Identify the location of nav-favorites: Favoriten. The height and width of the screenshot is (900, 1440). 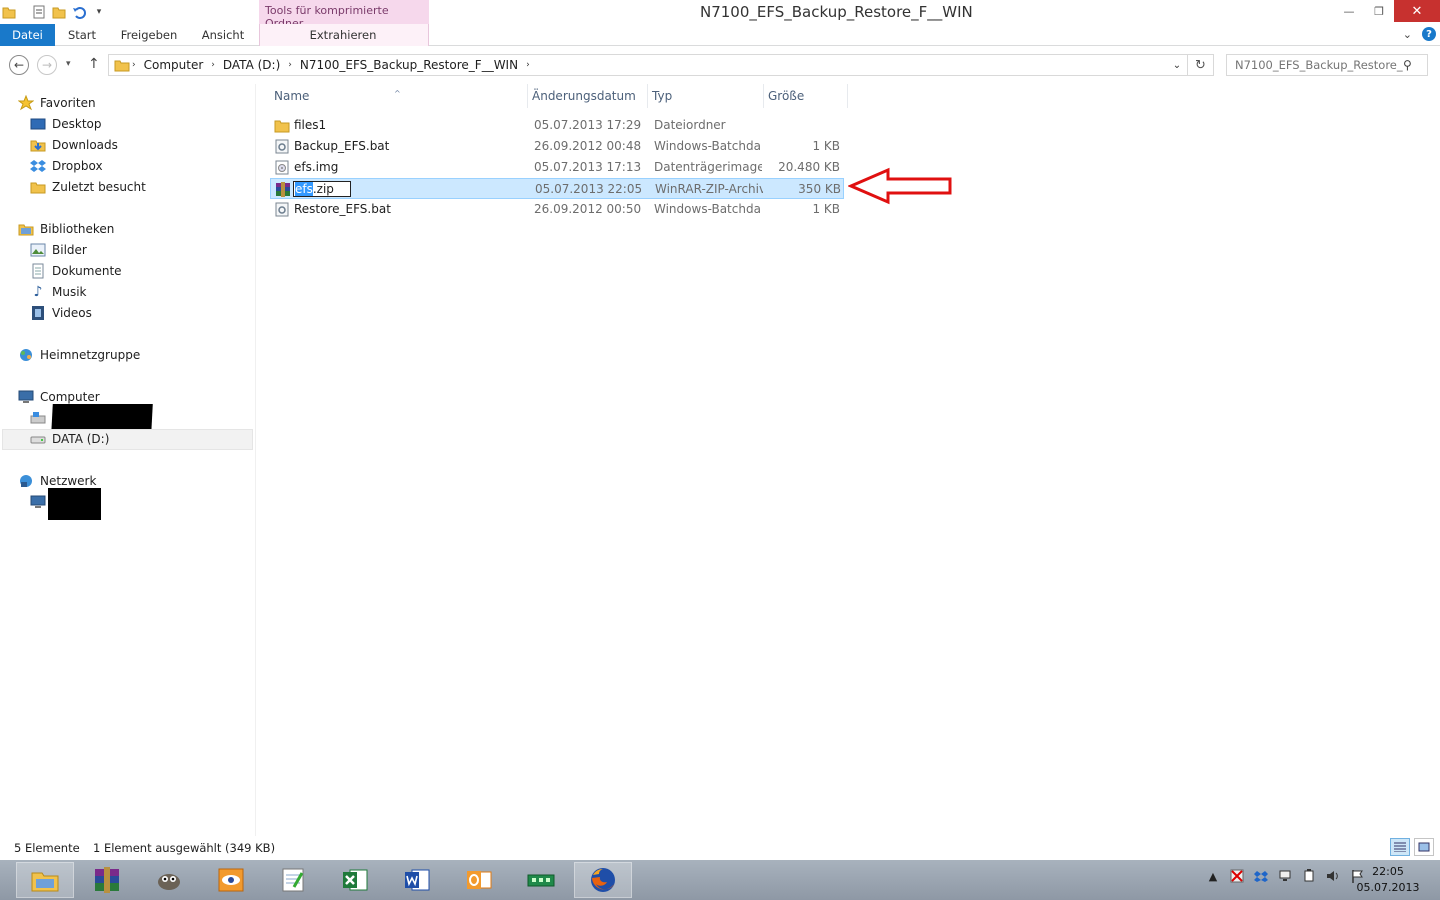
(56, 103).